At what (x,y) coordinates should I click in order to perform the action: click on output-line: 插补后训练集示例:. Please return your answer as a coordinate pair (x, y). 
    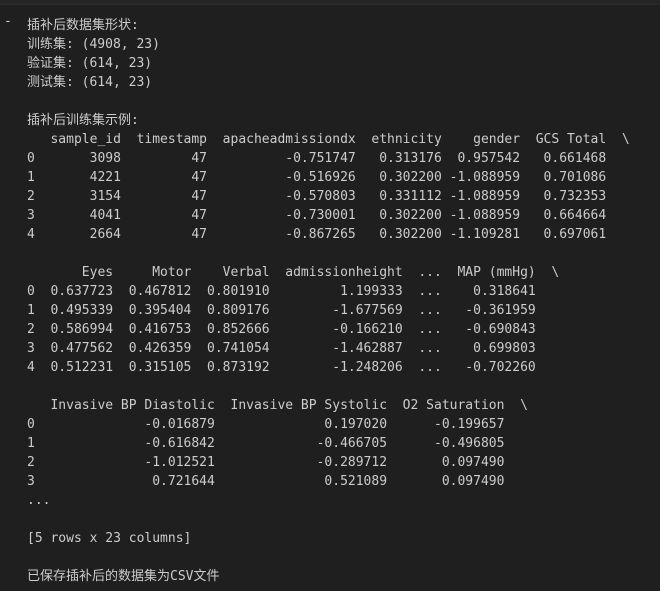
    Looking at the image, I should click on (83, 120).